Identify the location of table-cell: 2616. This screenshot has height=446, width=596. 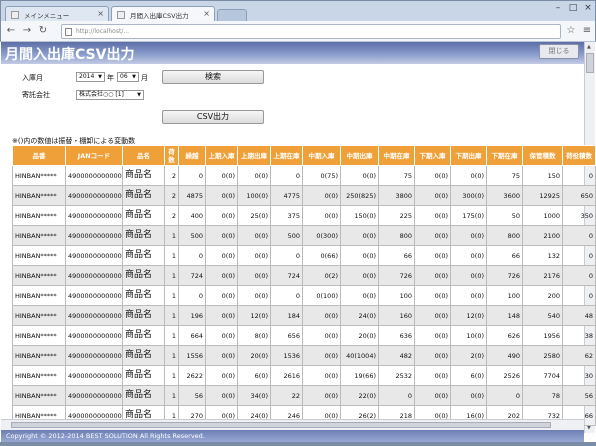
(286, 375).